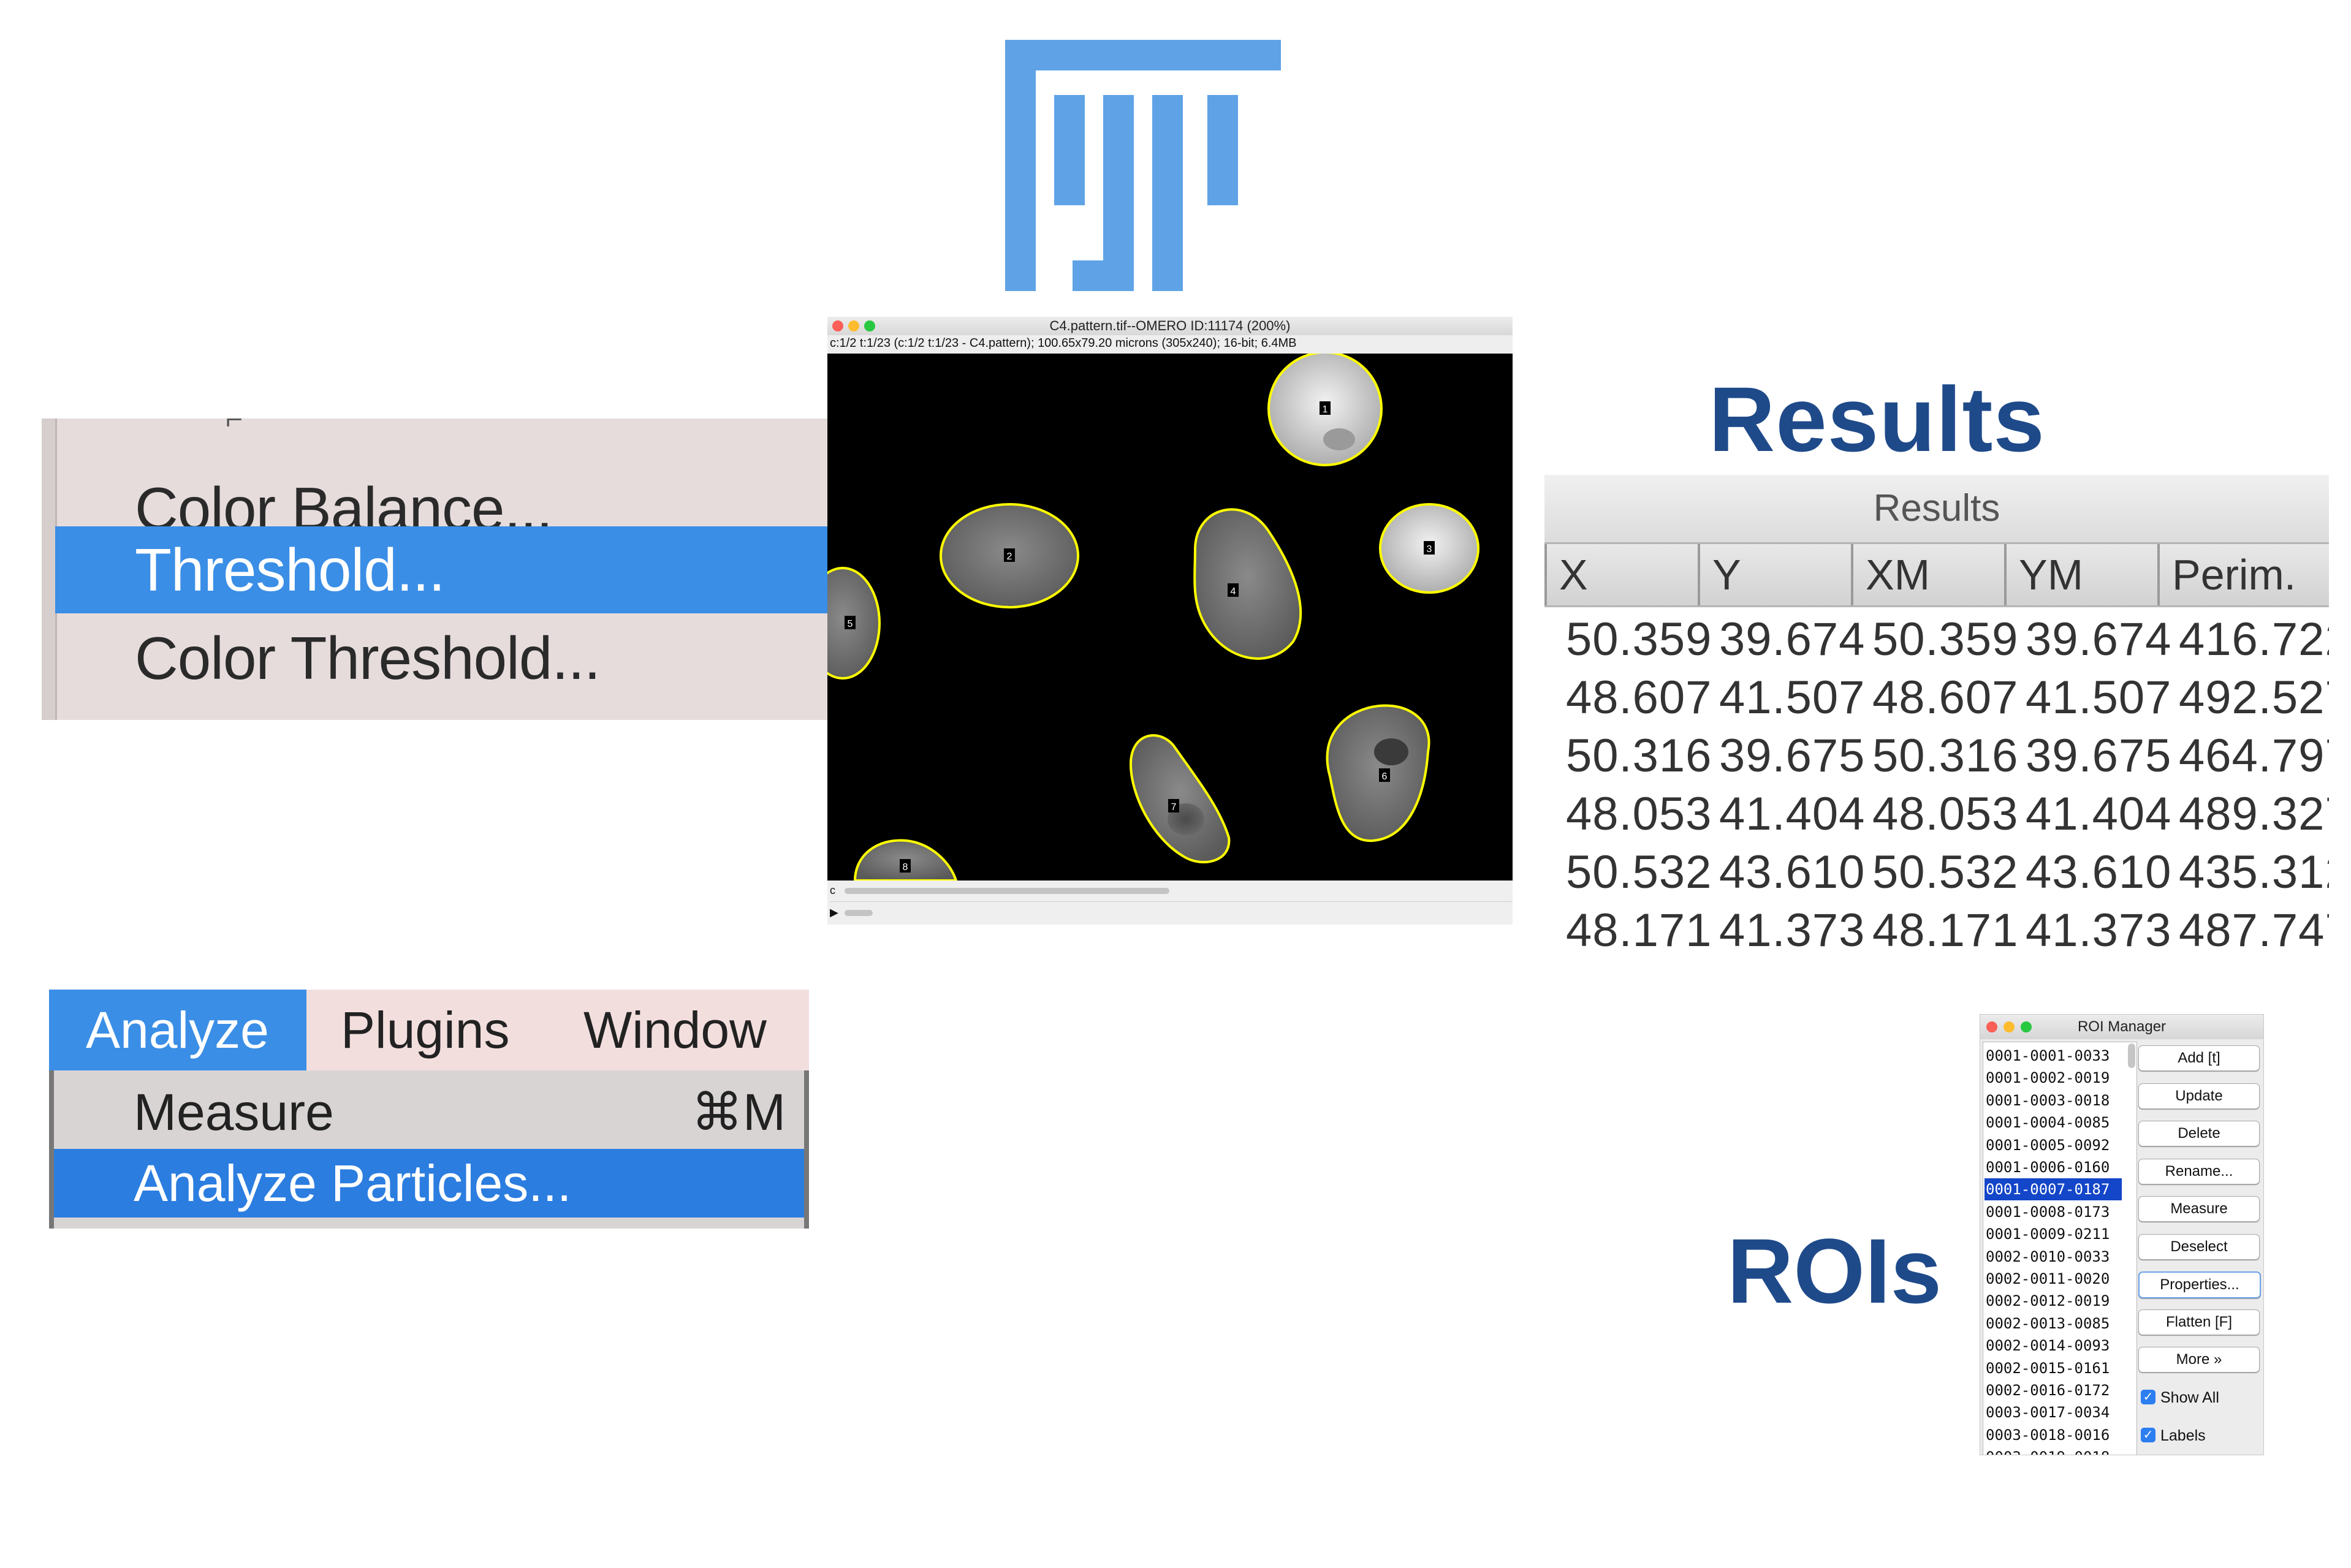  Describe the element at coordinates (2254, 814) in the screenshot. I see `results-cell: 489.327` at that location.